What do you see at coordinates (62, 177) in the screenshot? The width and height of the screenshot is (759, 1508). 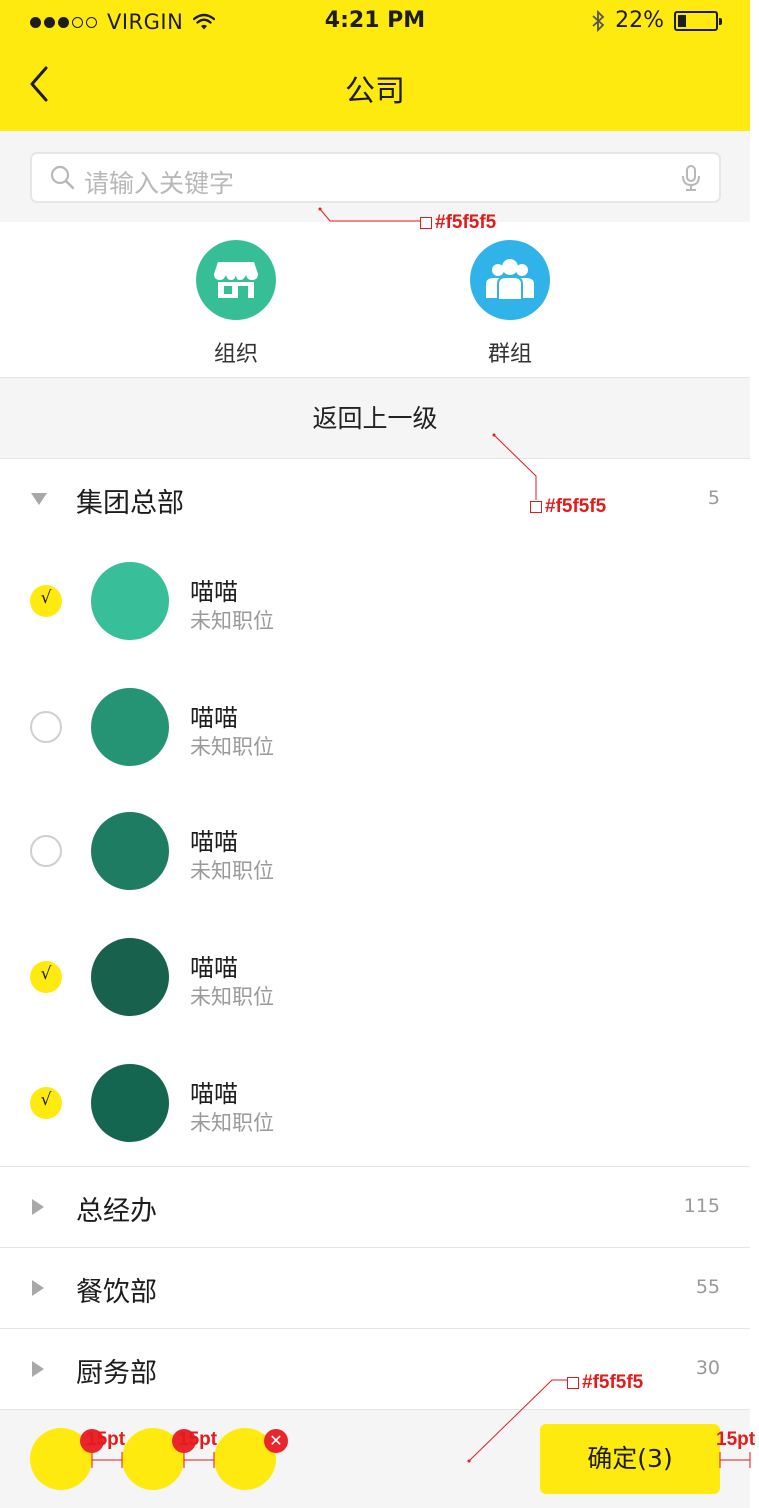 I see `search-icon` at bounding box center [62, 177].